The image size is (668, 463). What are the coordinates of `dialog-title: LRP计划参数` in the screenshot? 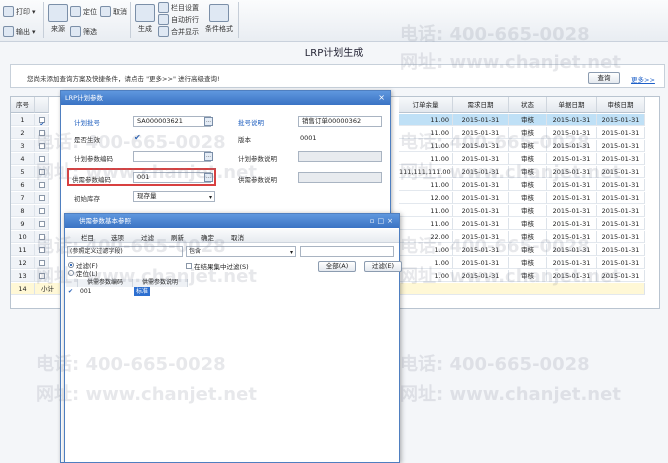 It's located at (84, 98).